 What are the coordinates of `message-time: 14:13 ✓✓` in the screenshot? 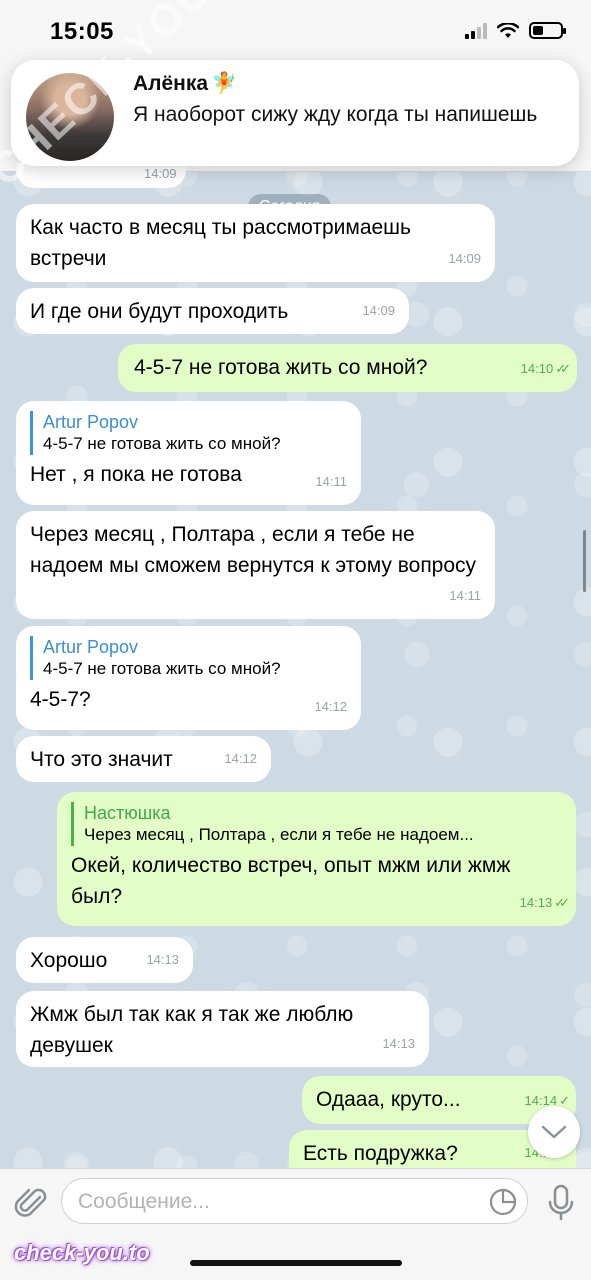 It's located at (544, 902).